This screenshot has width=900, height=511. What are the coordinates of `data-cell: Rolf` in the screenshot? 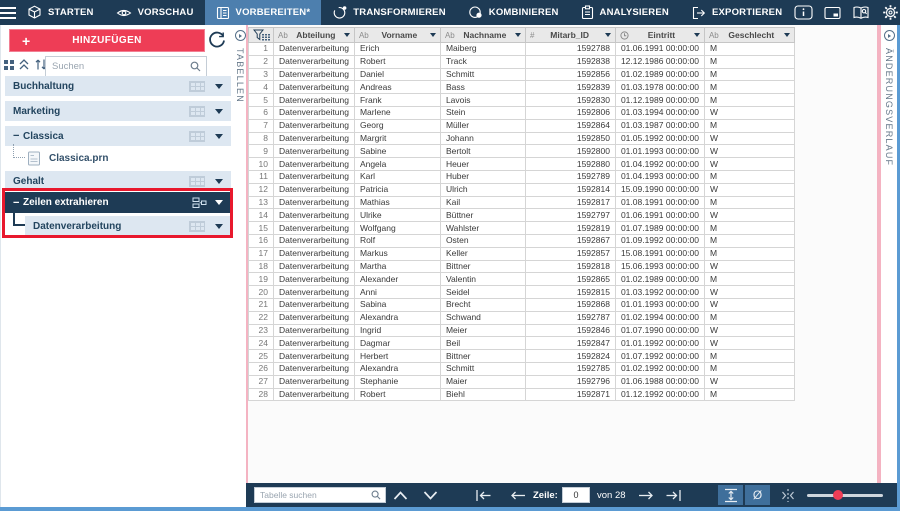 It's located at (397, 240).